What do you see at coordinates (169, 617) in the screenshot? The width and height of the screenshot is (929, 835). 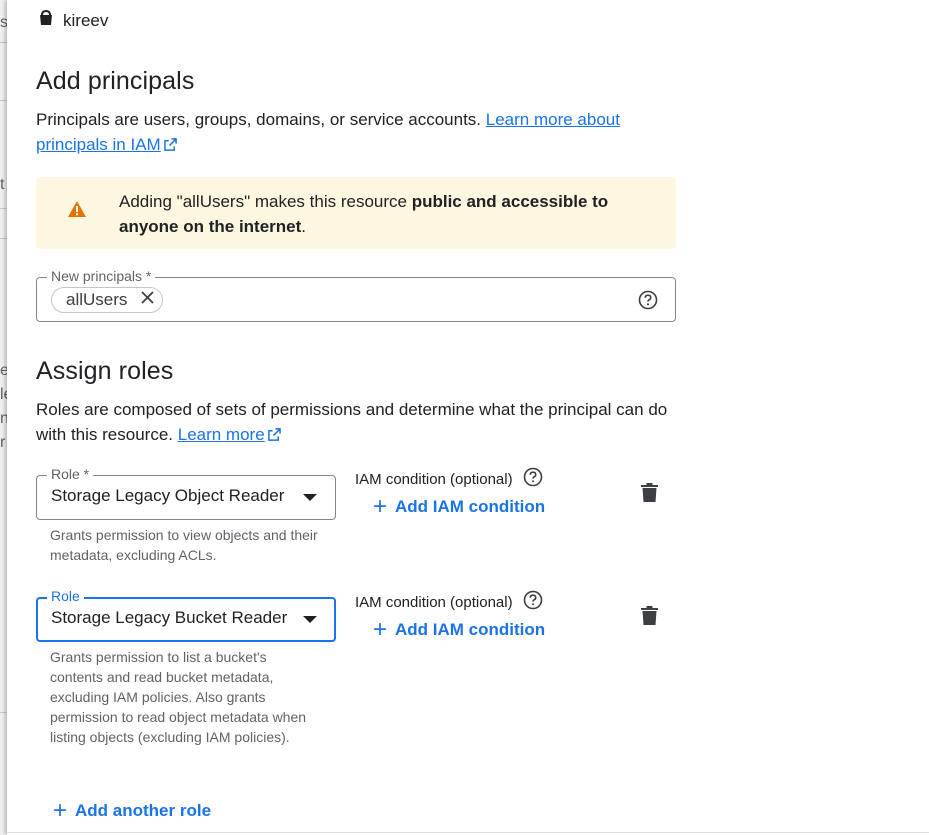 I see `role-value: Storage Legacy Bucket Reader` at bounding box center [169, 617].